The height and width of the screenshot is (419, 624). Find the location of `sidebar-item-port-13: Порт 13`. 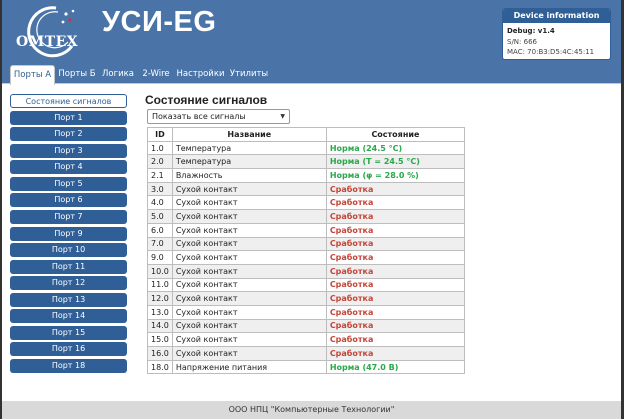

sidebar-item-port-13: Порт 13 is located at coordinates (68, 299).